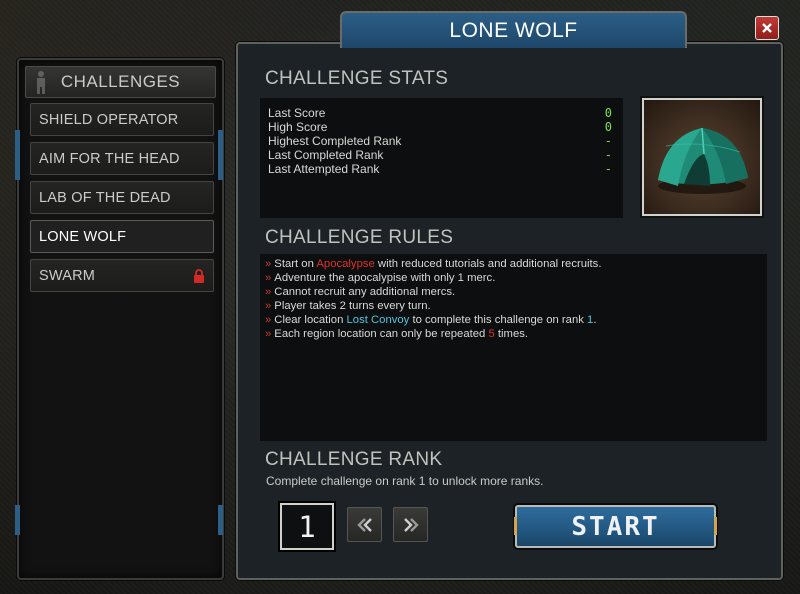  I want to click on challenge-item-lone-wolf: LONE WOLF, so click(122, 236).